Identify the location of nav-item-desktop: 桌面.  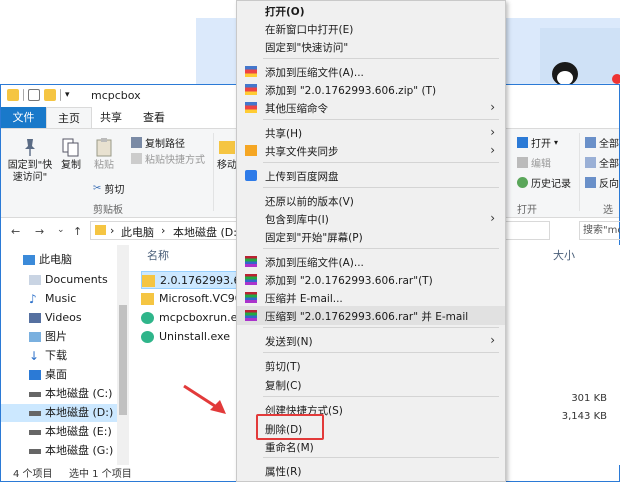
(59, 375).